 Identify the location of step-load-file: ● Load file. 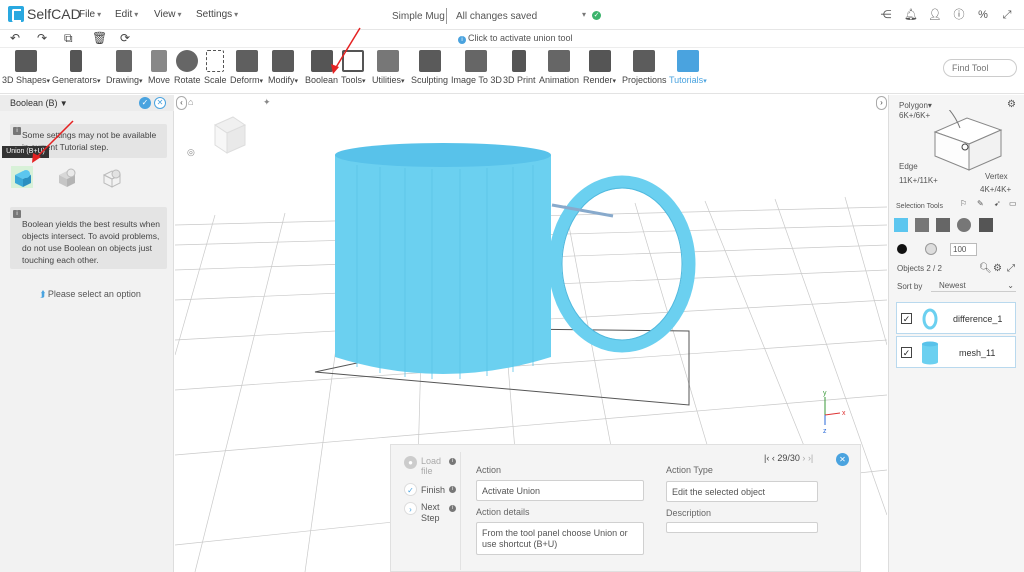
(429, 466).